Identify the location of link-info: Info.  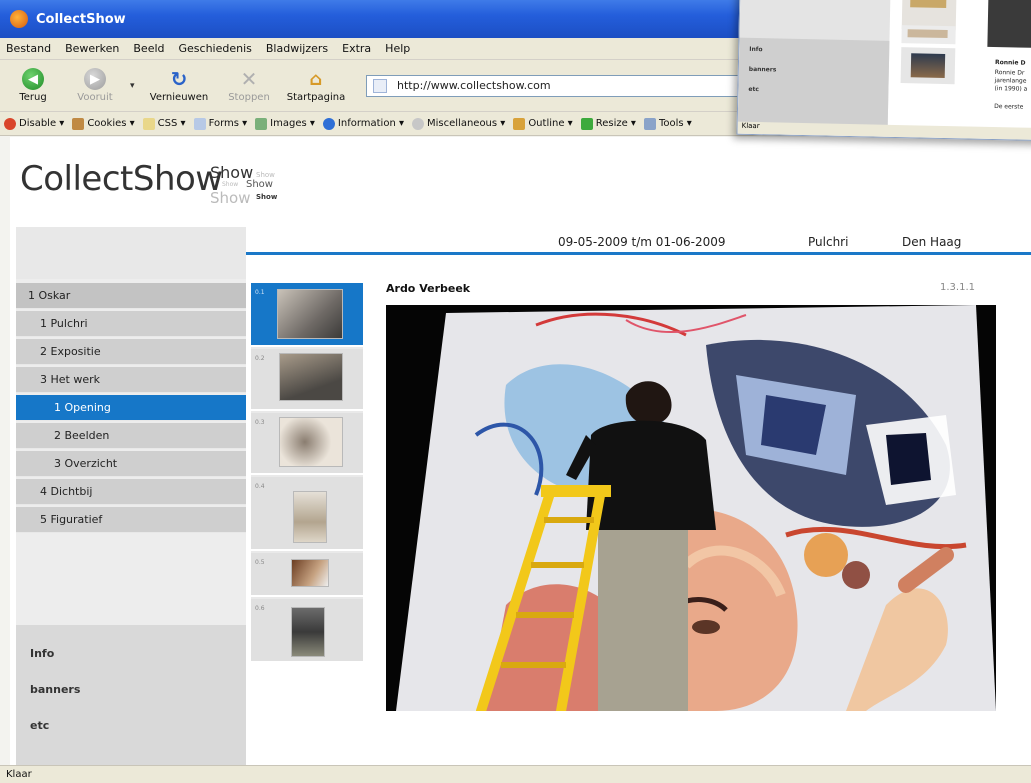
(42, 653).